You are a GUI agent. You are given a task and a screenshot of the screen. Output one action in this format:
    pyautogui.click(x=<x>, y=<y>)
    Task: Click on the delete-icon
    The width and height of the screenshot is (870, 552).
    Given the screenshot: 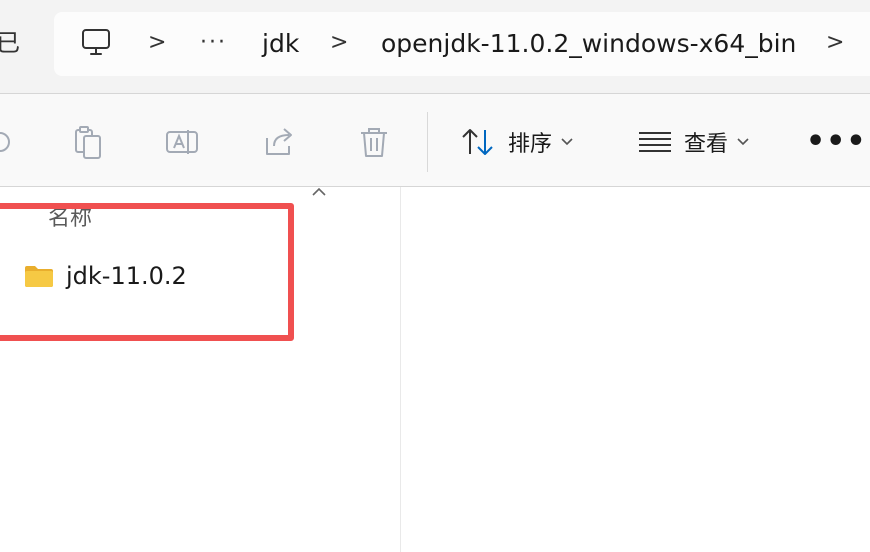 What is the action you would take?
    pyautogui.click(x=374, y=142)
    